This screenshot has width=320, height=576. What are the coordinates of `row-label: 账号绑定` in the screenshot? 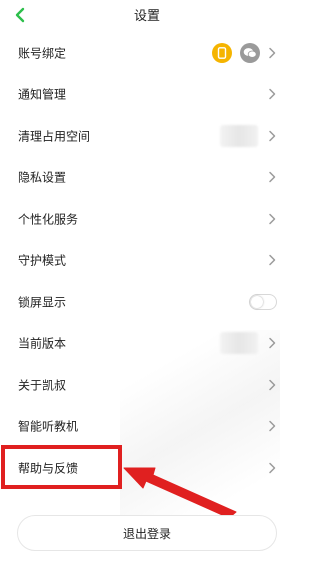 It's located at (42, 53).